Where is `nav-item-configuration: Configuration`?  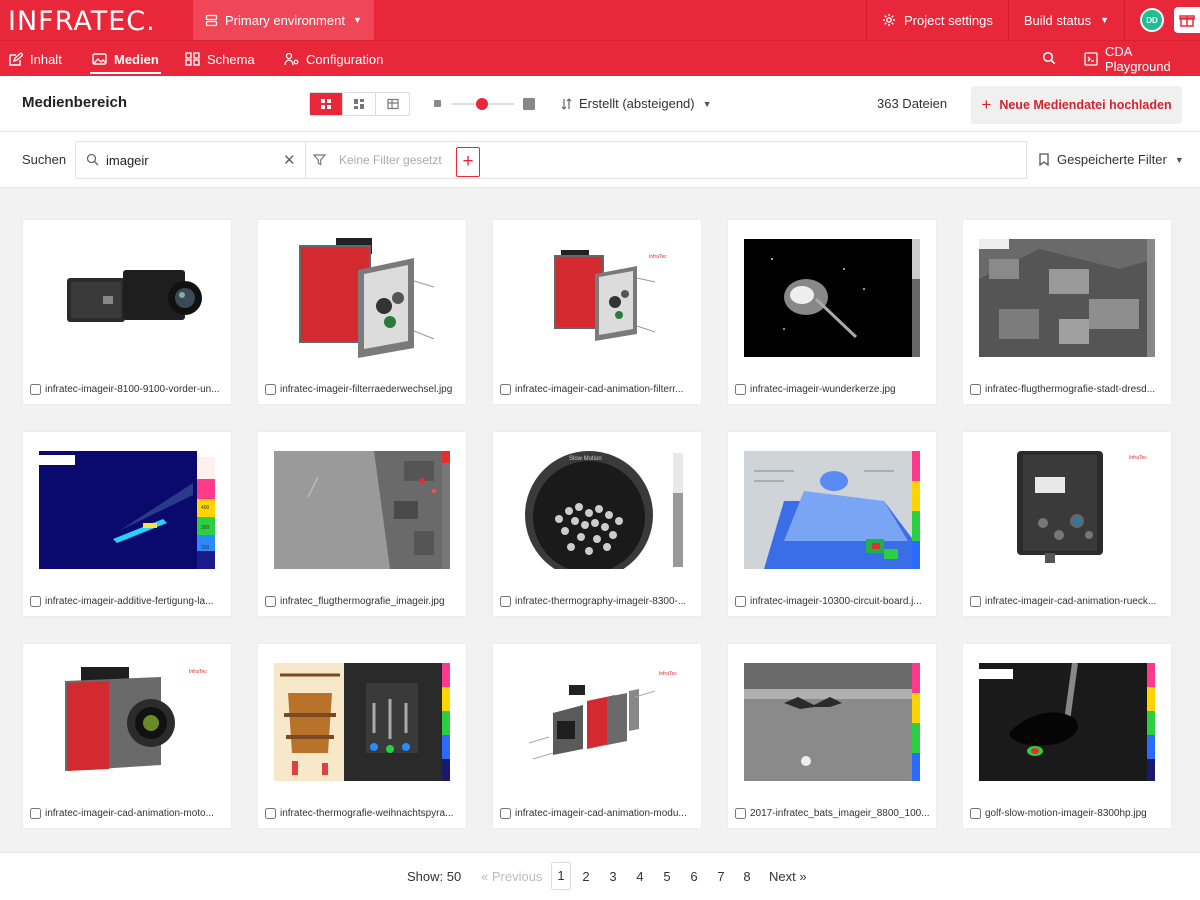
nav-item-configuration: Configuration is located at coordinates (333, 59).